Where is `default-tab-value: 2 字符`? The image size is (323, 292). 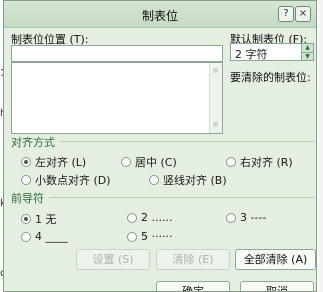
default-tab-value: 2 字符 is located at coordinates (251, 54).